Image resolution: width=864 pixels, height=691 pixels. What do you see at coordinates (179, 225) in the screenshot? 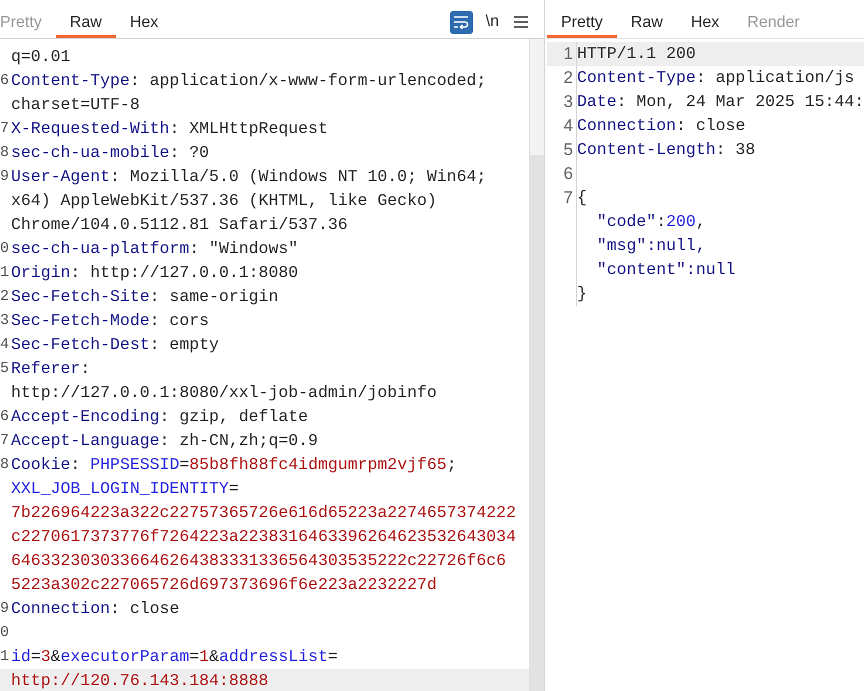
I see `code-line: Chrome/104.0.5112.81 Safari/537.36` at bounding box center [179, 225].